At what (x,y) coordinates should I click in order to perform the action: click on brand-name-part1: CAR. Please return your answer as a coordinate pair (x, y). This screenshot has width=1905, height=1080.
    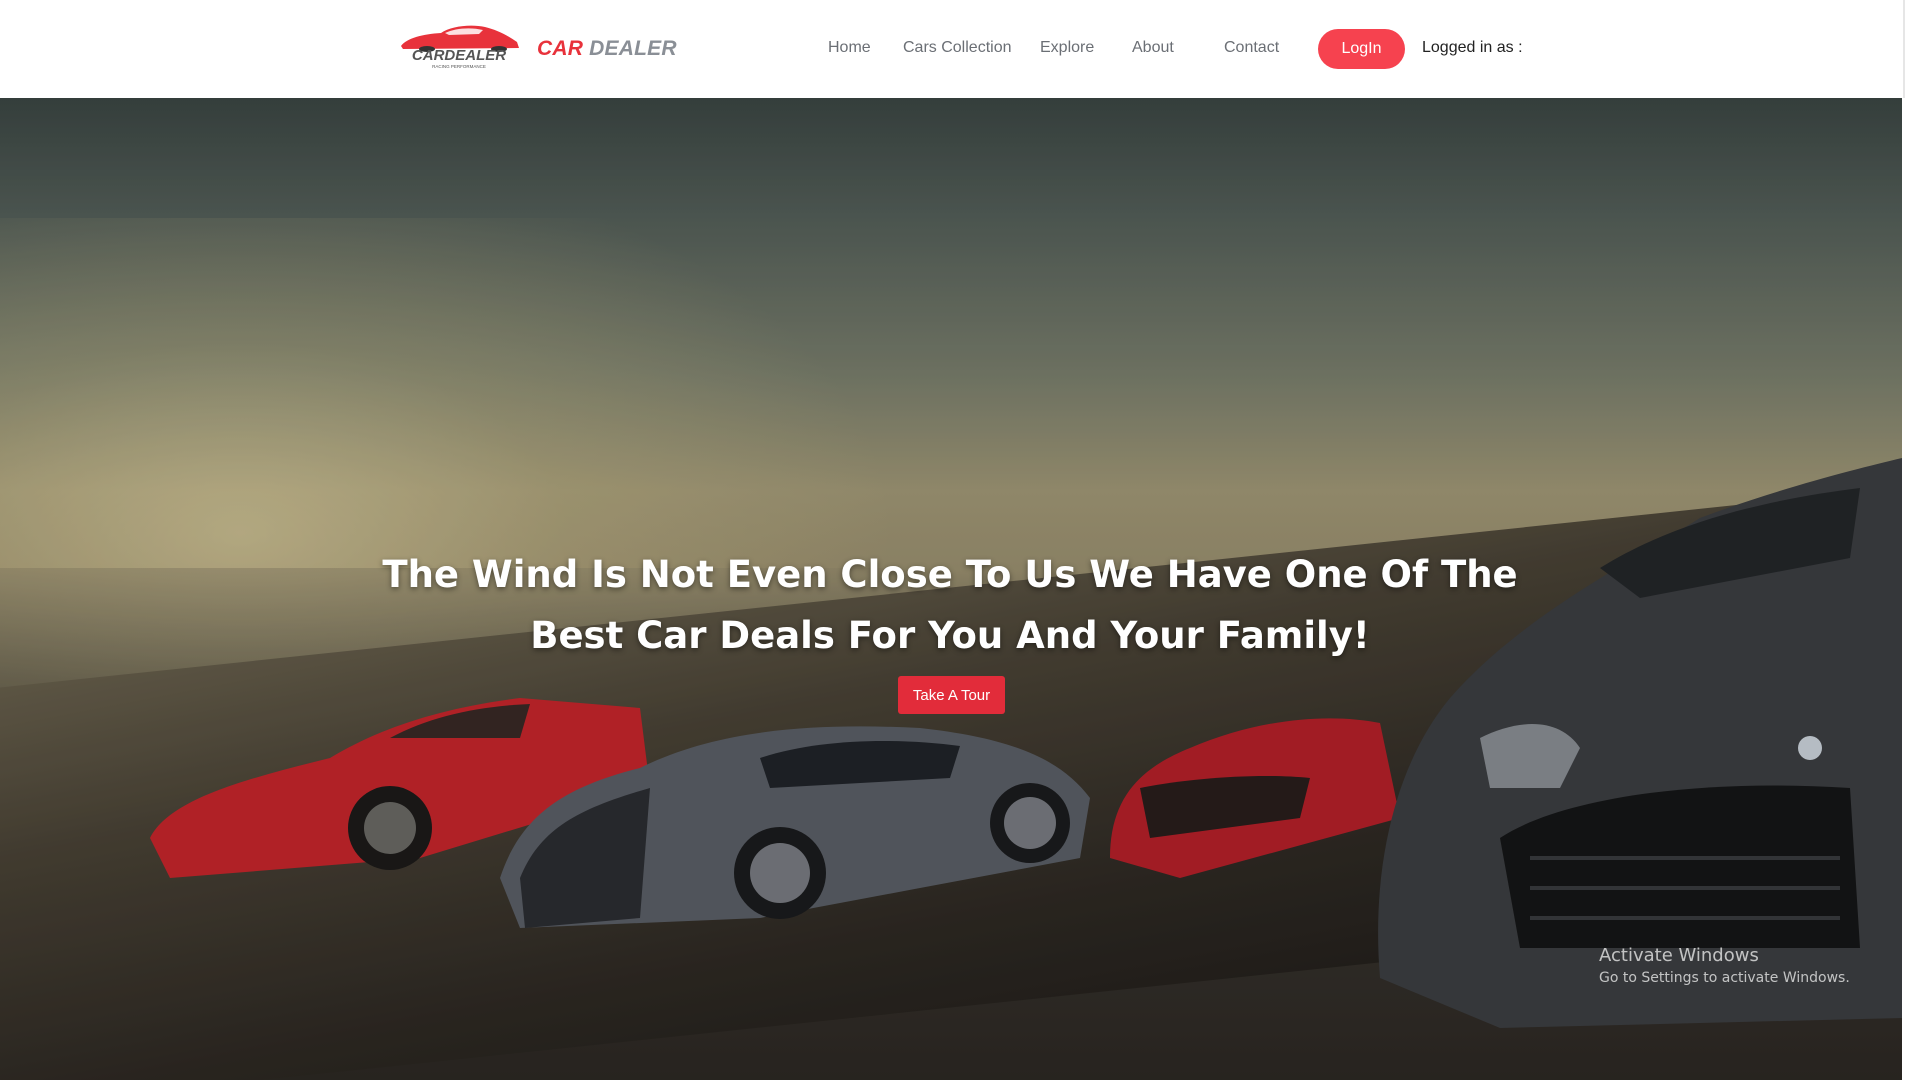
    Looking at the image, I should click on (560, 48).